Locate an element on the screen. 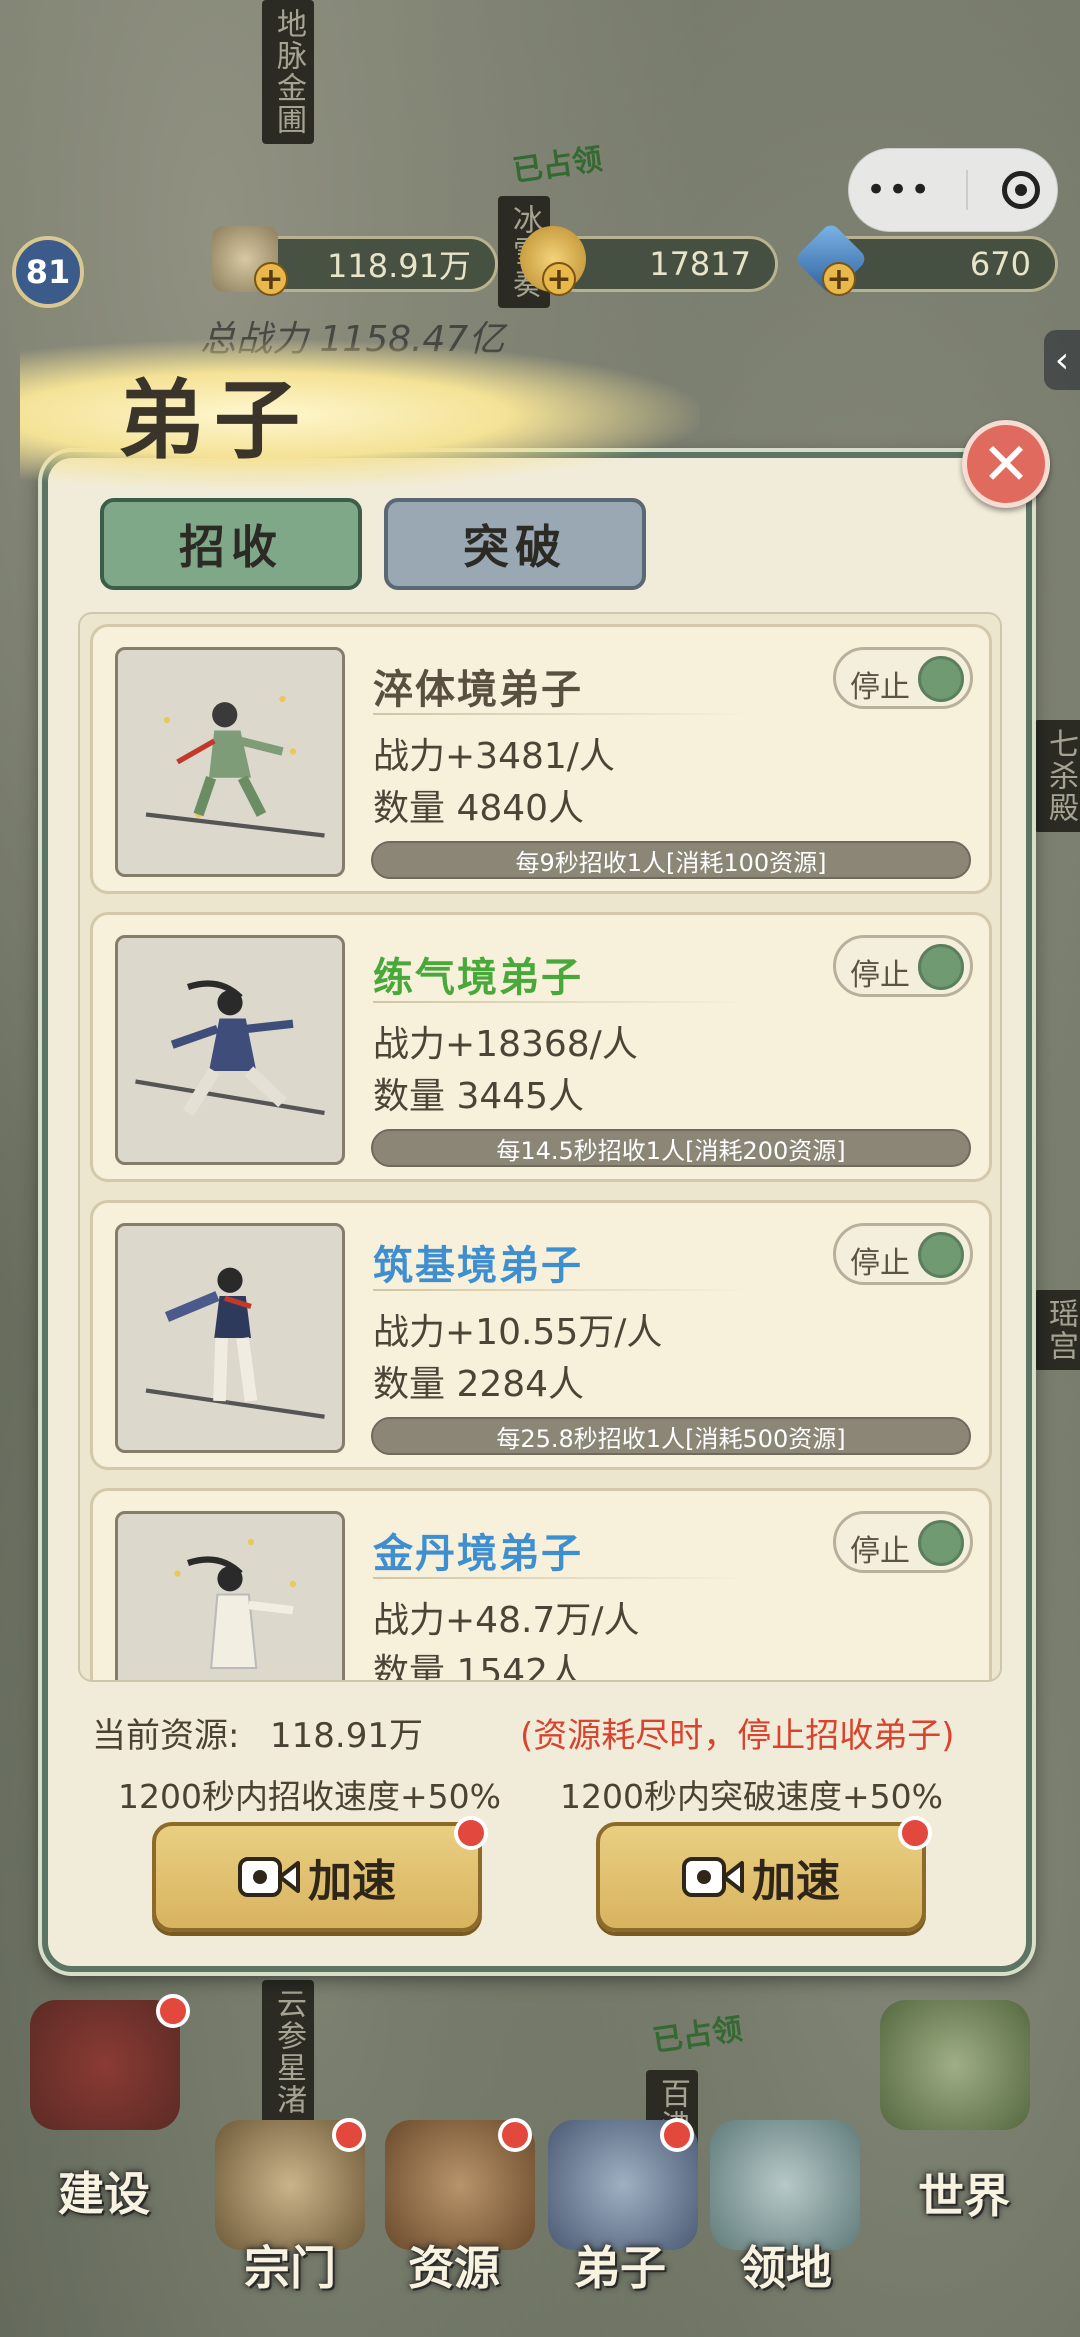  disciple-card-tier-4: 金丹境弟子 战力+48.7万/人 数量 1542人 停止 is located at coordinates (541, 1585).